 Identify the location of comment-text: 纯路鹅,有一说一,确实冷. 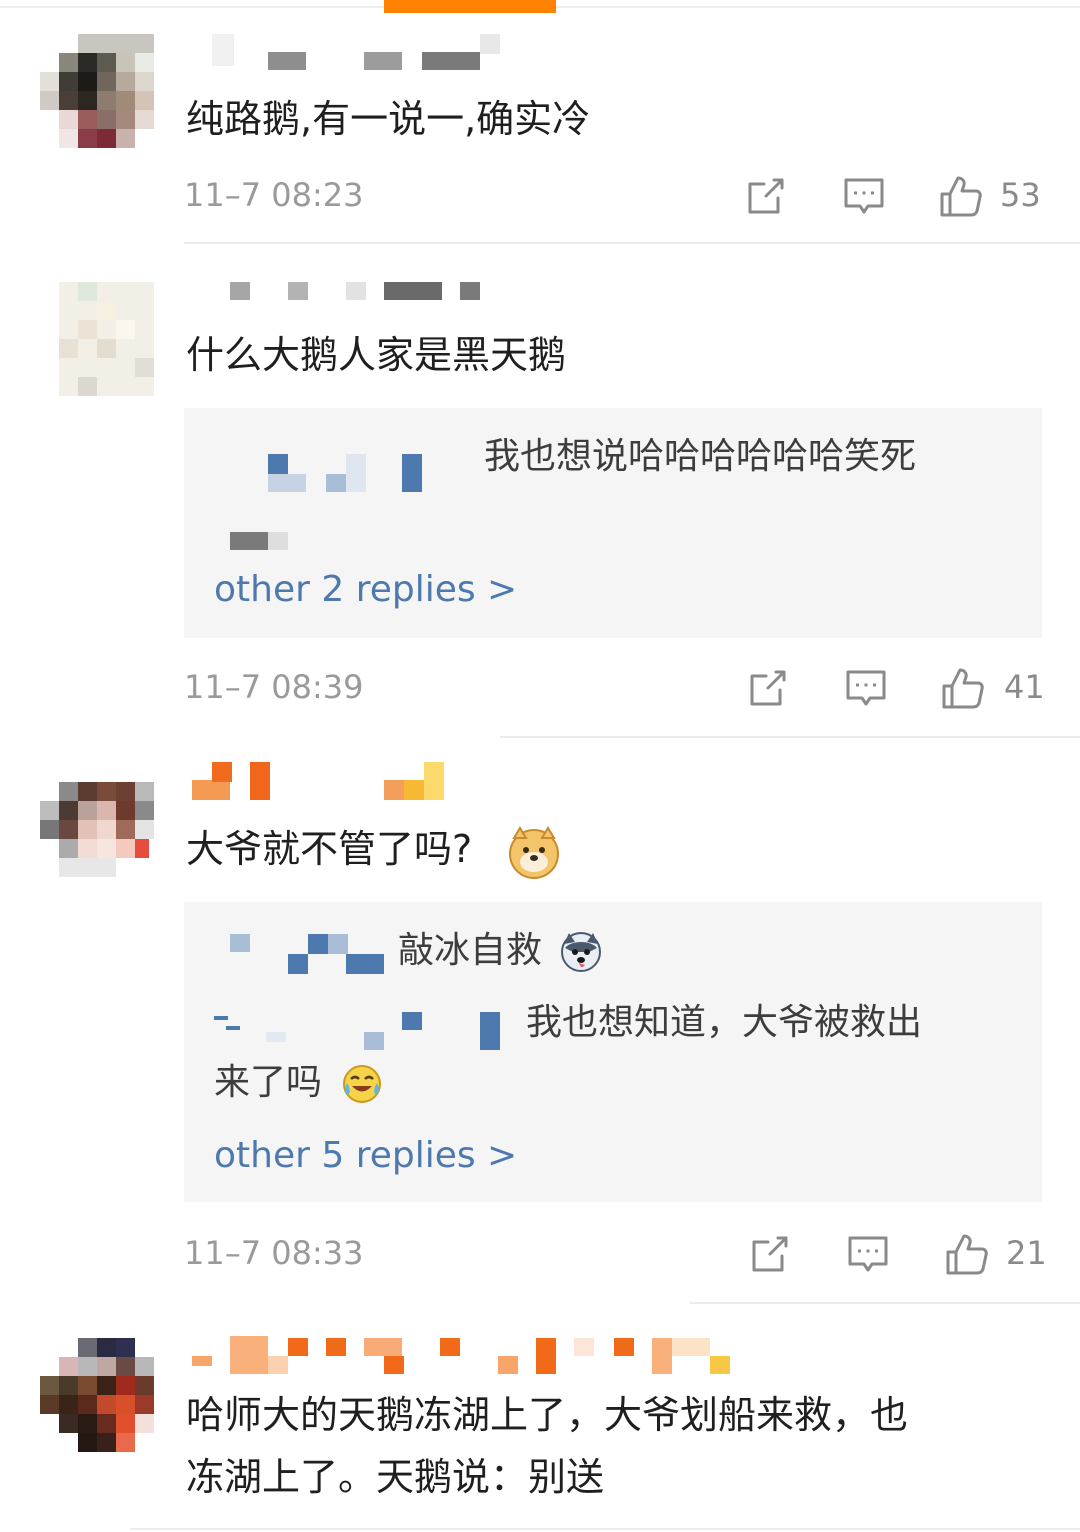
(388, 119).